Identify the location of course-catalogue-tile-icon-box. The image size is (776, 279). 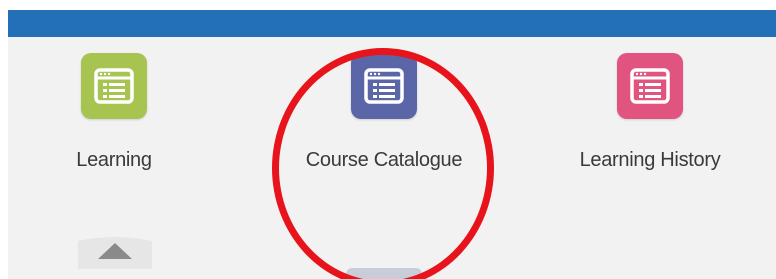
(384, 86).